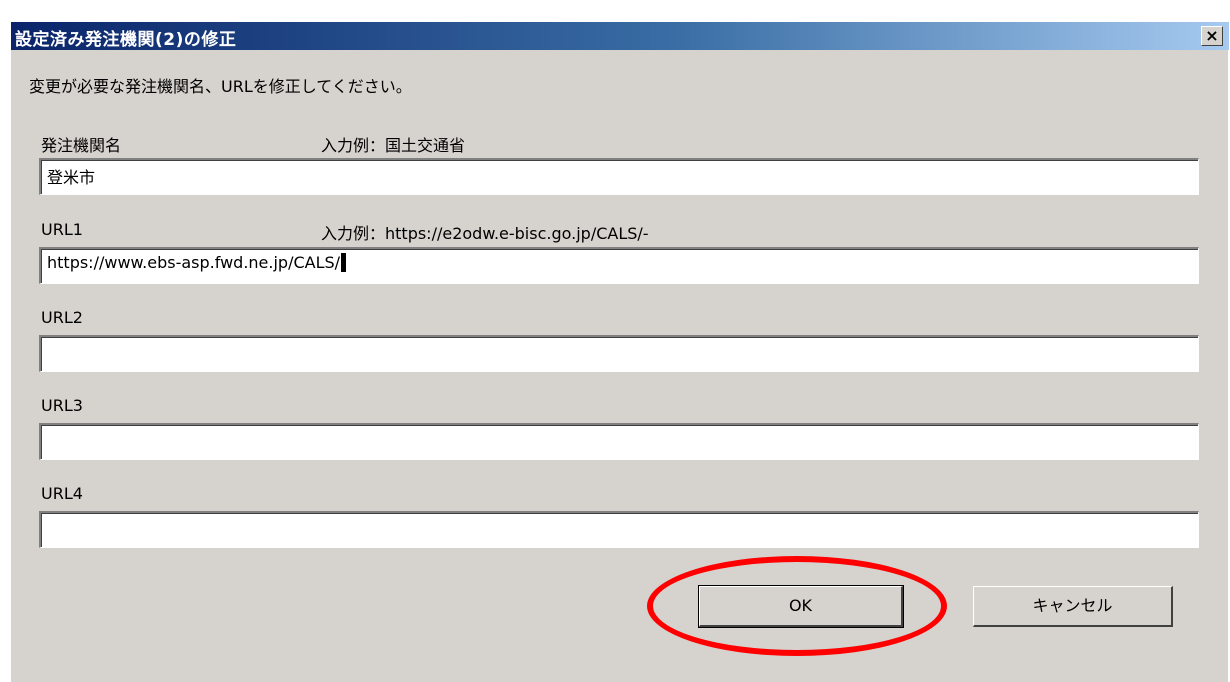 The height and width of the screenshot is (682, 1230). Describe the element at coordinates (81, 145) in the screenshot. I see `agency-name-label: 発注機関名` at that location.